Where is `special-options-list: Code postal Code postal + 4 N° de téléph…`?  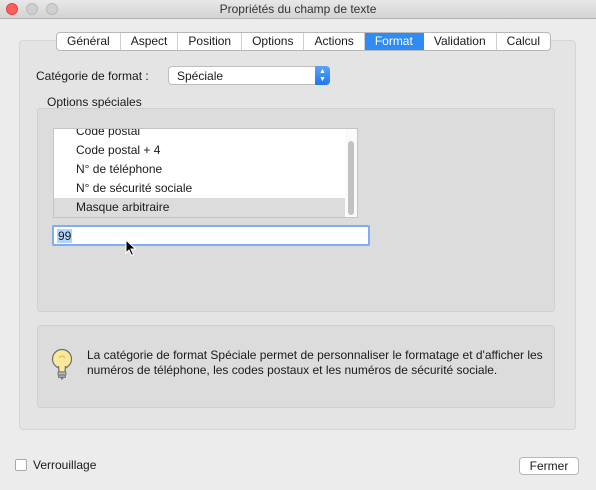 special-options-list: Code postal Code postal + 4 N° de téléph… is located at coordinates (205, 173).